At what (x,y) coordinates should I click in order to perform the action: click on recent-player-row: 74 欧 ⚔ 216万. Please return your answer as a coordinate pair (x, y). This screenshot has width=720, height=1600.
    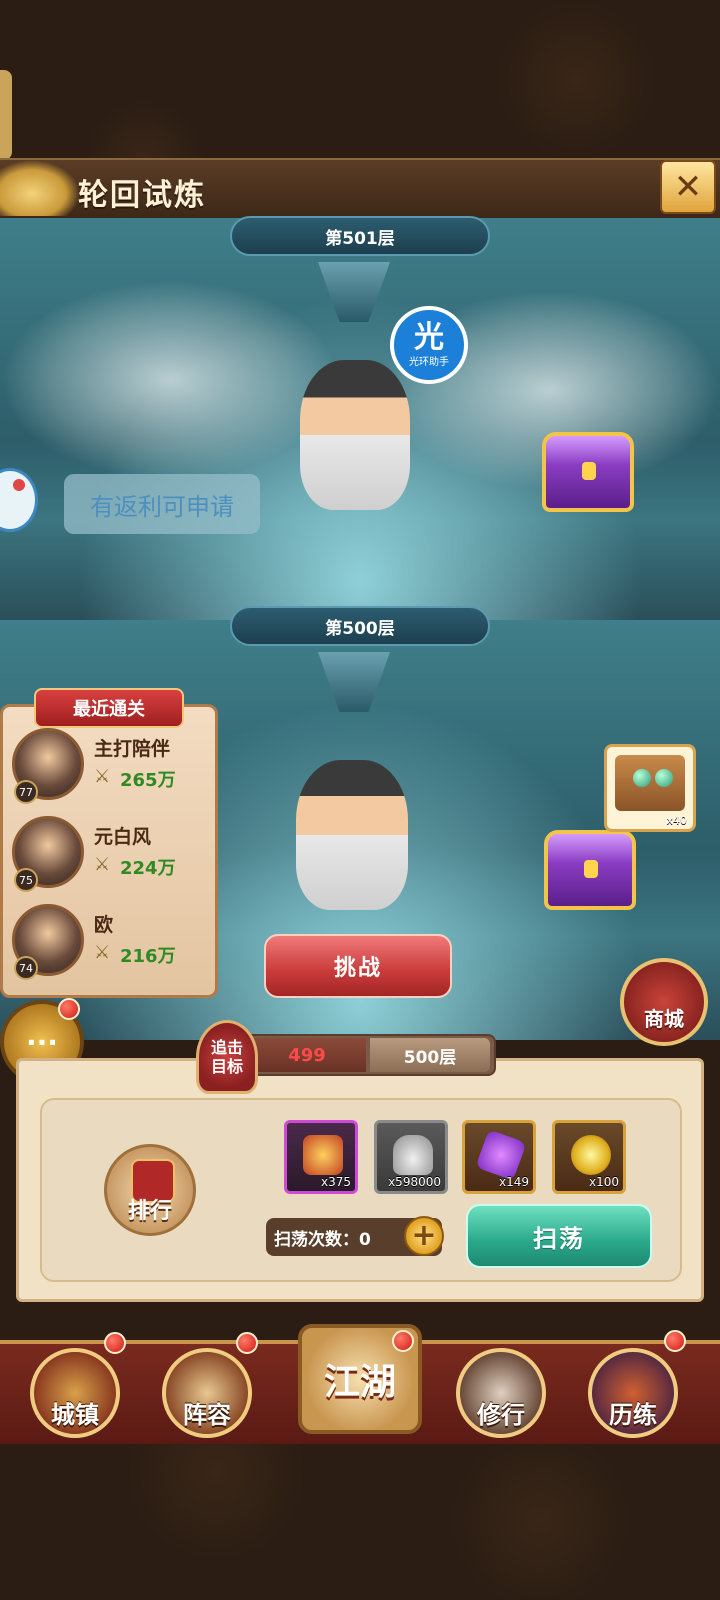
    Looking at the image, I should click on (111, 940).